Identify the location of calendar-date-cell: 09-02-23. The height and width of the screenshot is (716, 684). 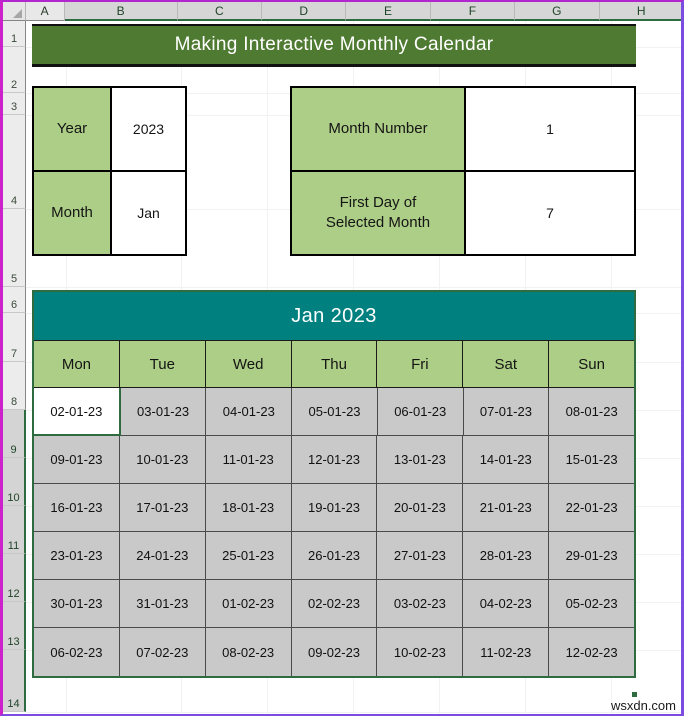
(334, 652).